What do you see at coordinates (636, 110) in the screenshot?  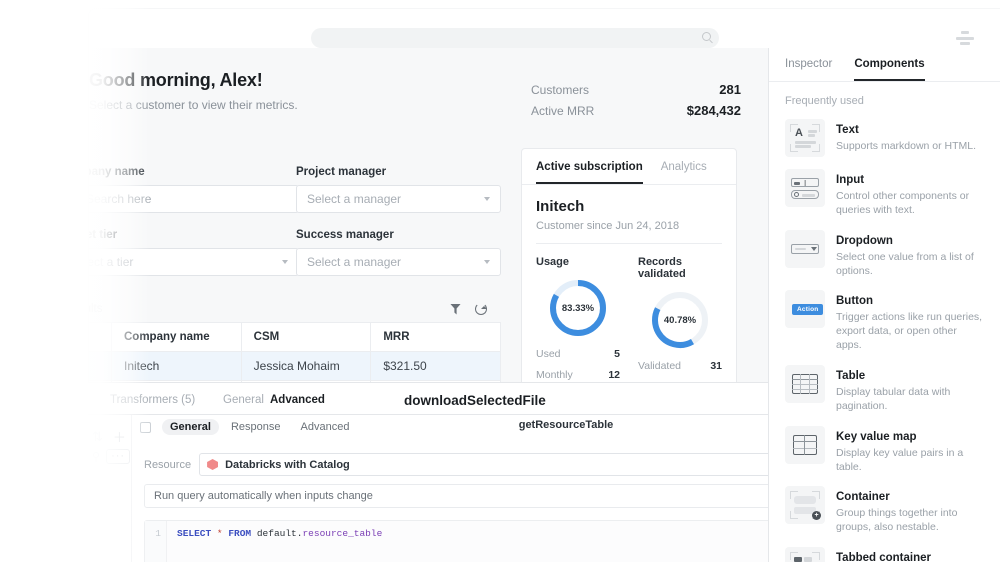 I see `metric-row: Active MRR $284,432` at bounding box center [636, 110].